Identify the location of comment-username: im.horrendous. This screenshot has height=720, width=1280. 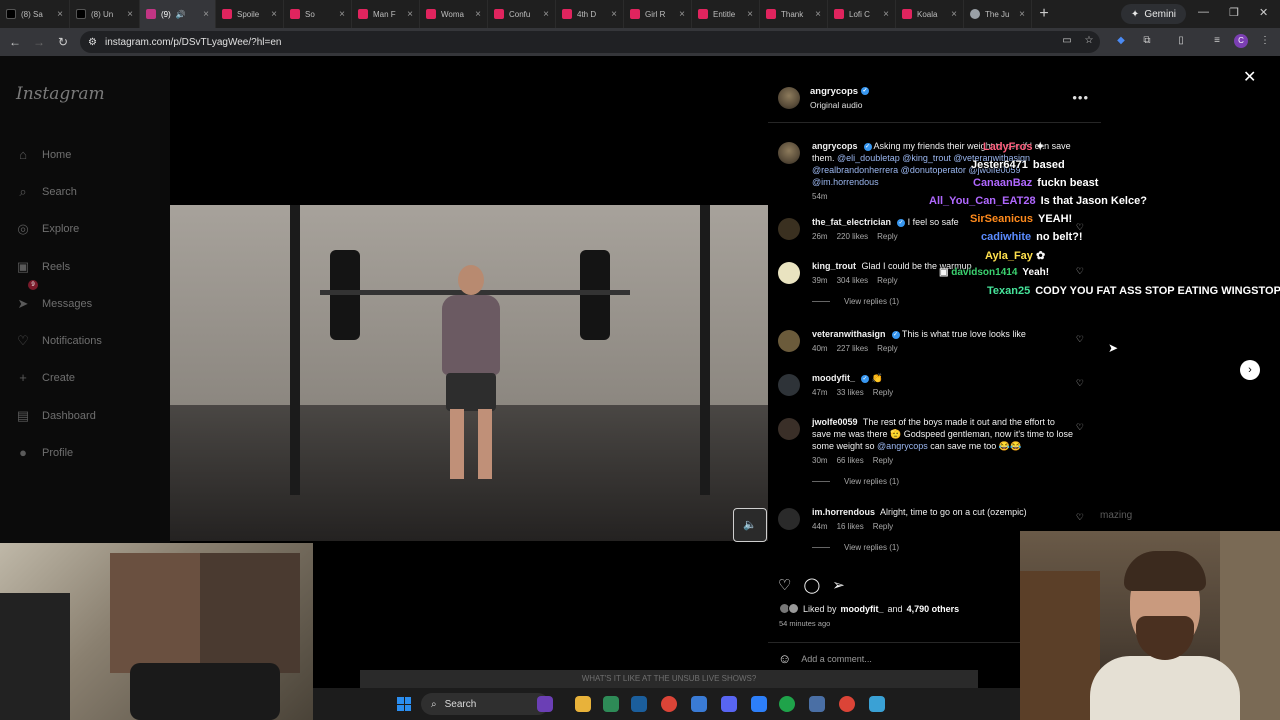
(843, 512).